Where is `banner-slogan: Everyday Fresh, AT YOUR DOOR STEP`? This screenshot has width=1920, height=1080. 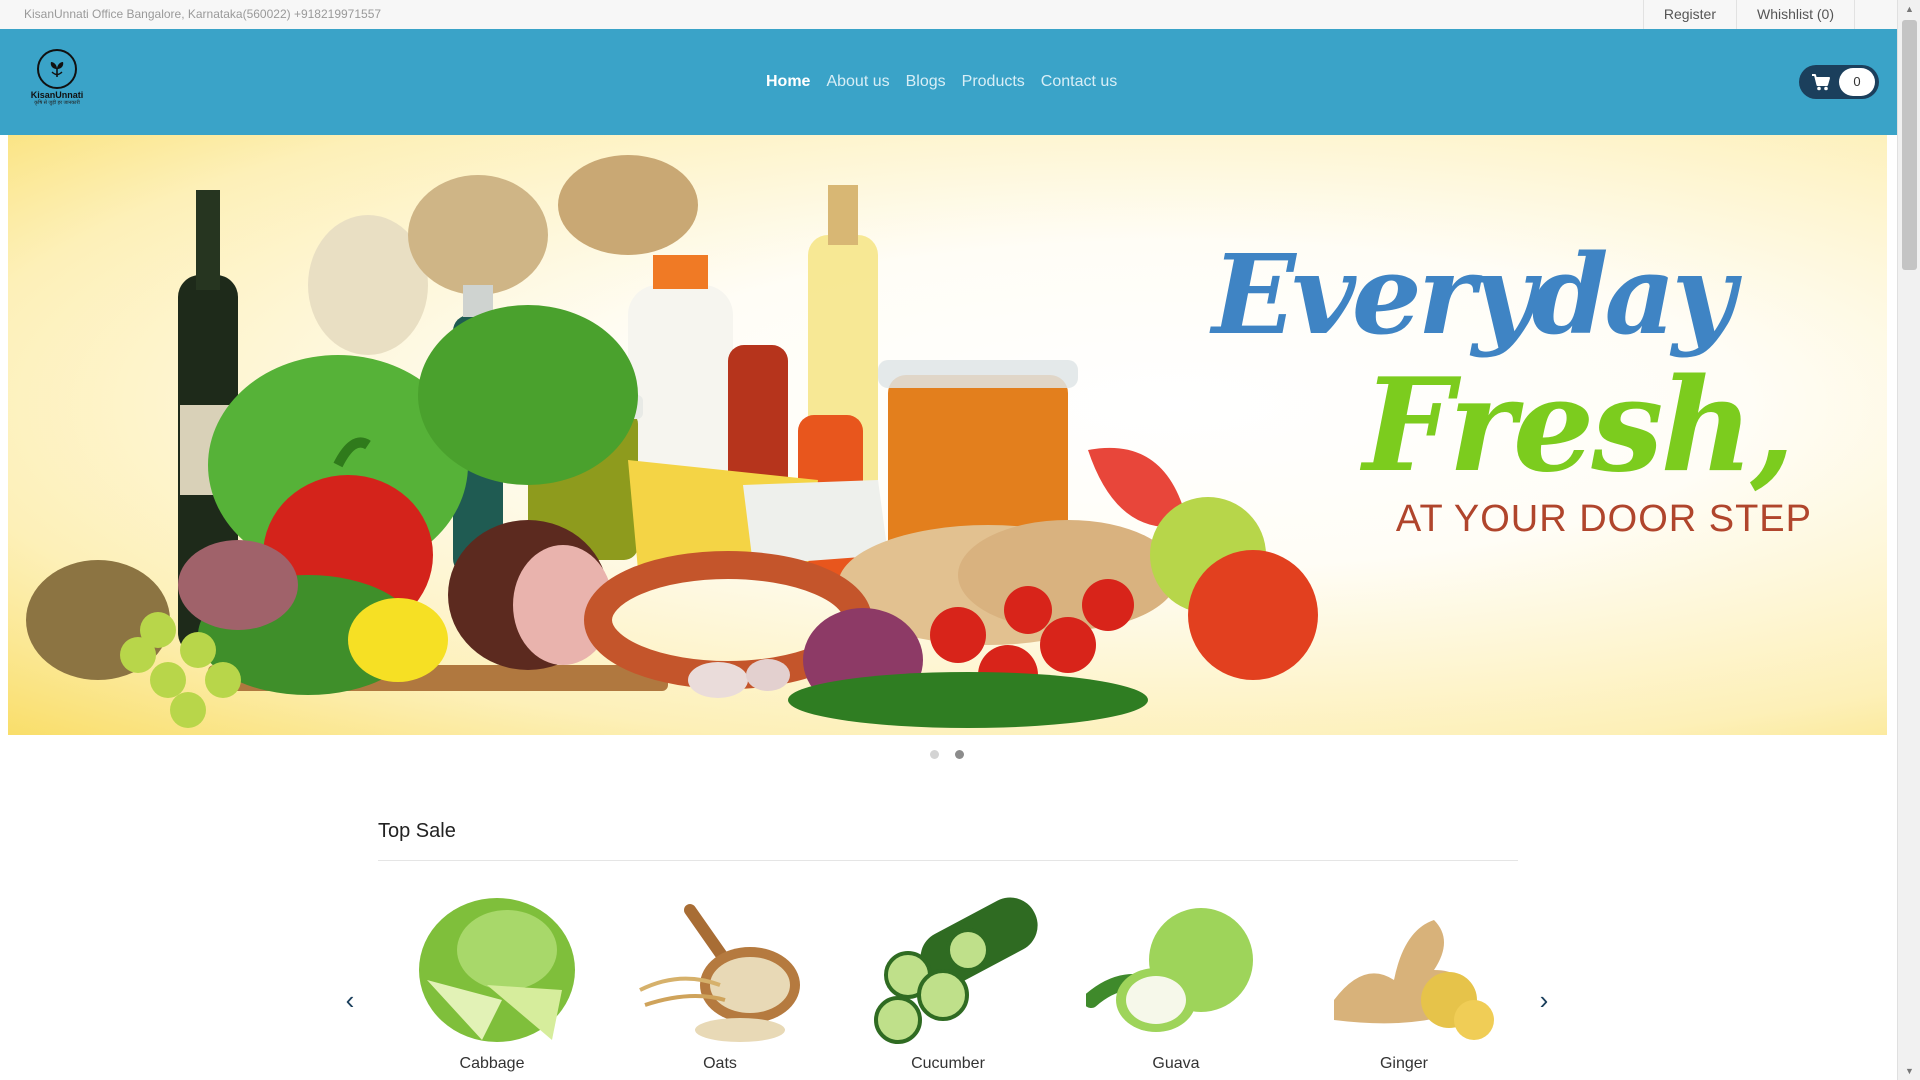 banner-slogan: Everyday Fresh, AT YOUR DOOR STEP is located at coordinates (1512, 390).